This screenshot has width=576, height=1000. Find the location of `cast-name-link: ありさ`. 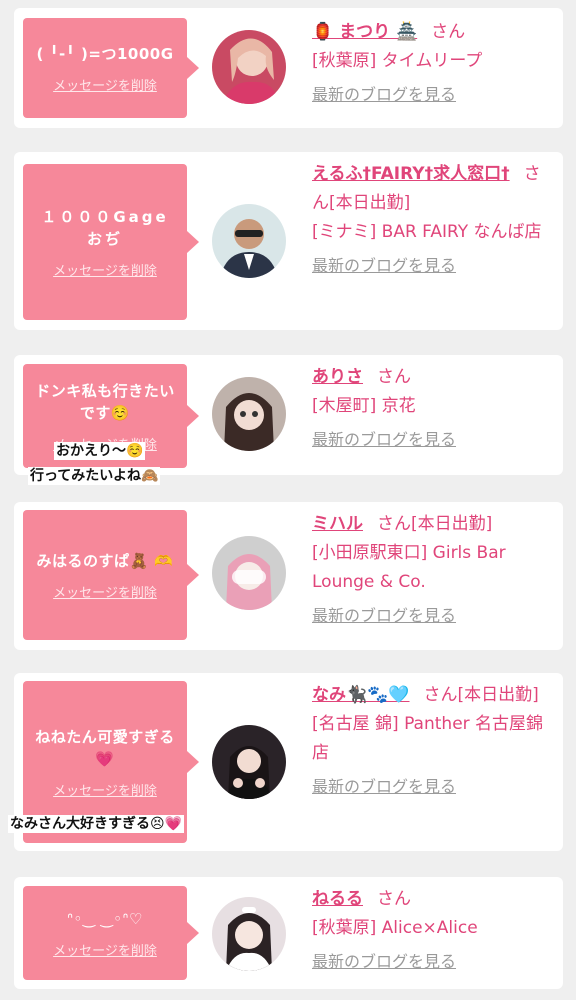

cast-name-link: ありさ is located at coordinates (337, 377).